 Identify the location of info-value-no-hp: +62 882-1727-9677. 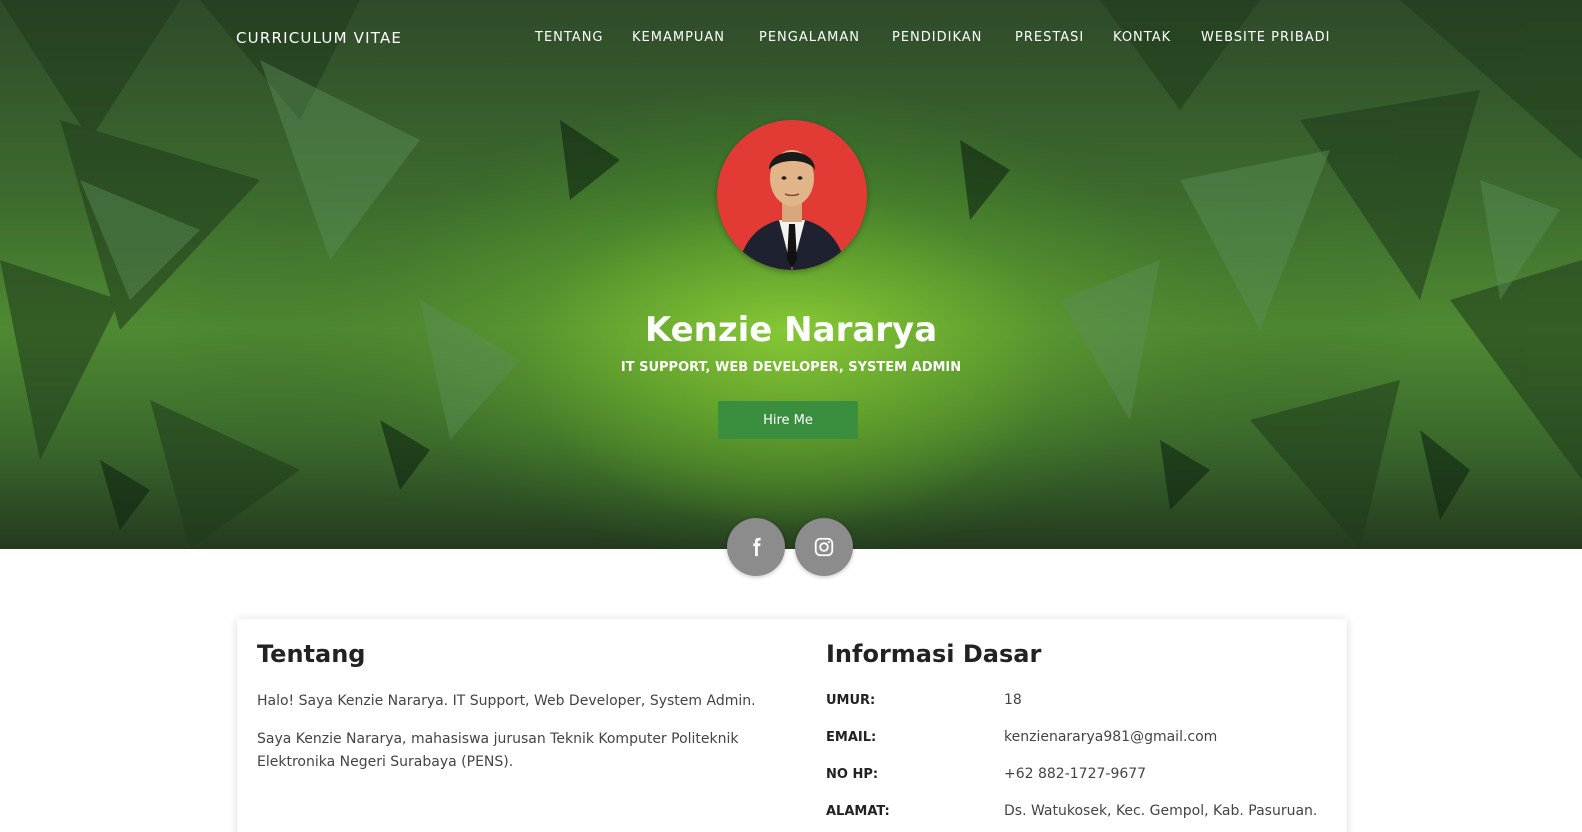
(1075, 774).